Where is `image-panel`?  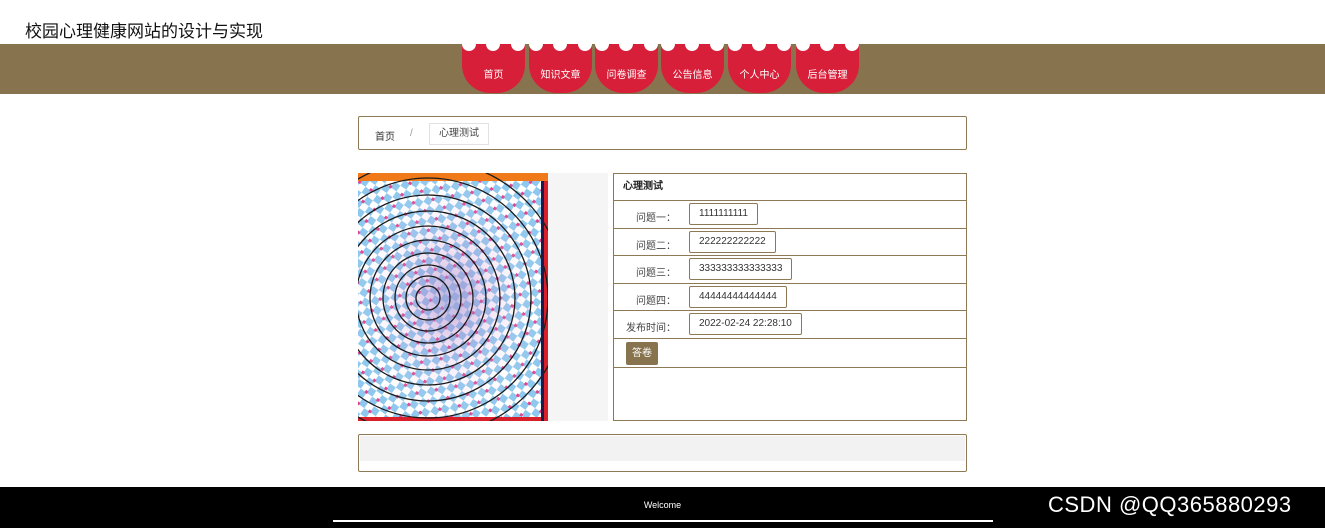
image-panel is located at coordinates (483, 297).